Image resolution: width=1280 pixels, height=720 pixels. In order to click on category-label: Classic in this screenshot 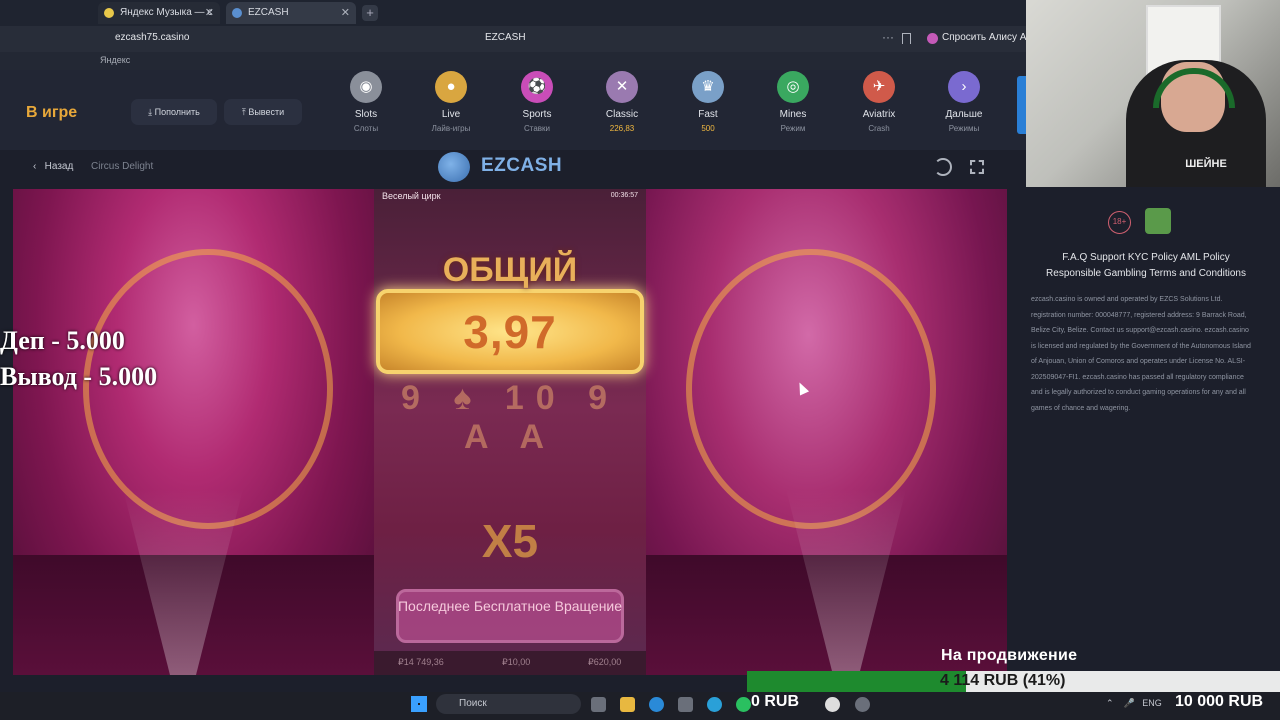, I will do `click(622, 114)`.